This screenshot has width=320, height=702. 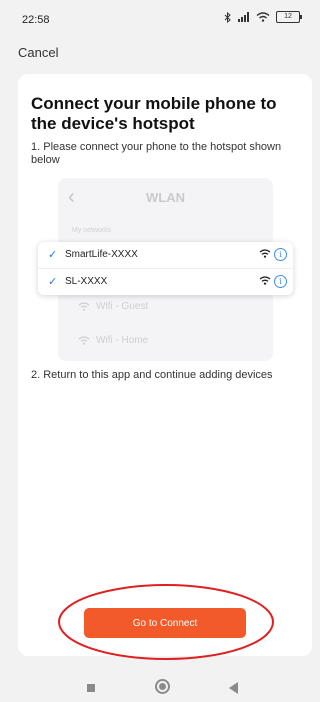 I want to click on list-item: Wifi - Guest, so click(x=113, y=306).